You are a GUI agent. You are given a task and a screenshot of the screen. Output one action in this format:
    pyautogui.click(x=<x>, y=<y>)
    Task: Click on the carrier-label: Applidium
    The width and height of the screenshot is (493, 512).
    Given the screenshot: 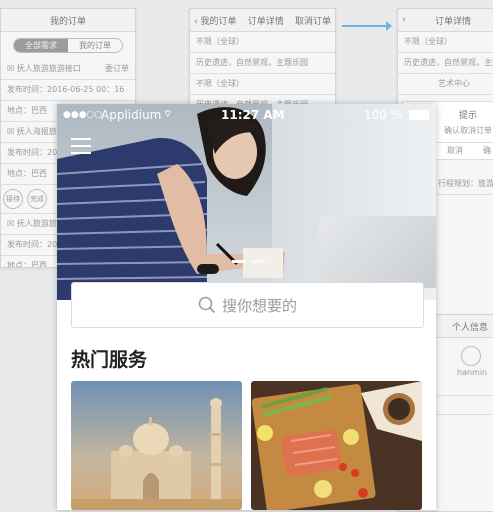 What is the action you would take?
    pyautogui.click(x=131, y=115)
    